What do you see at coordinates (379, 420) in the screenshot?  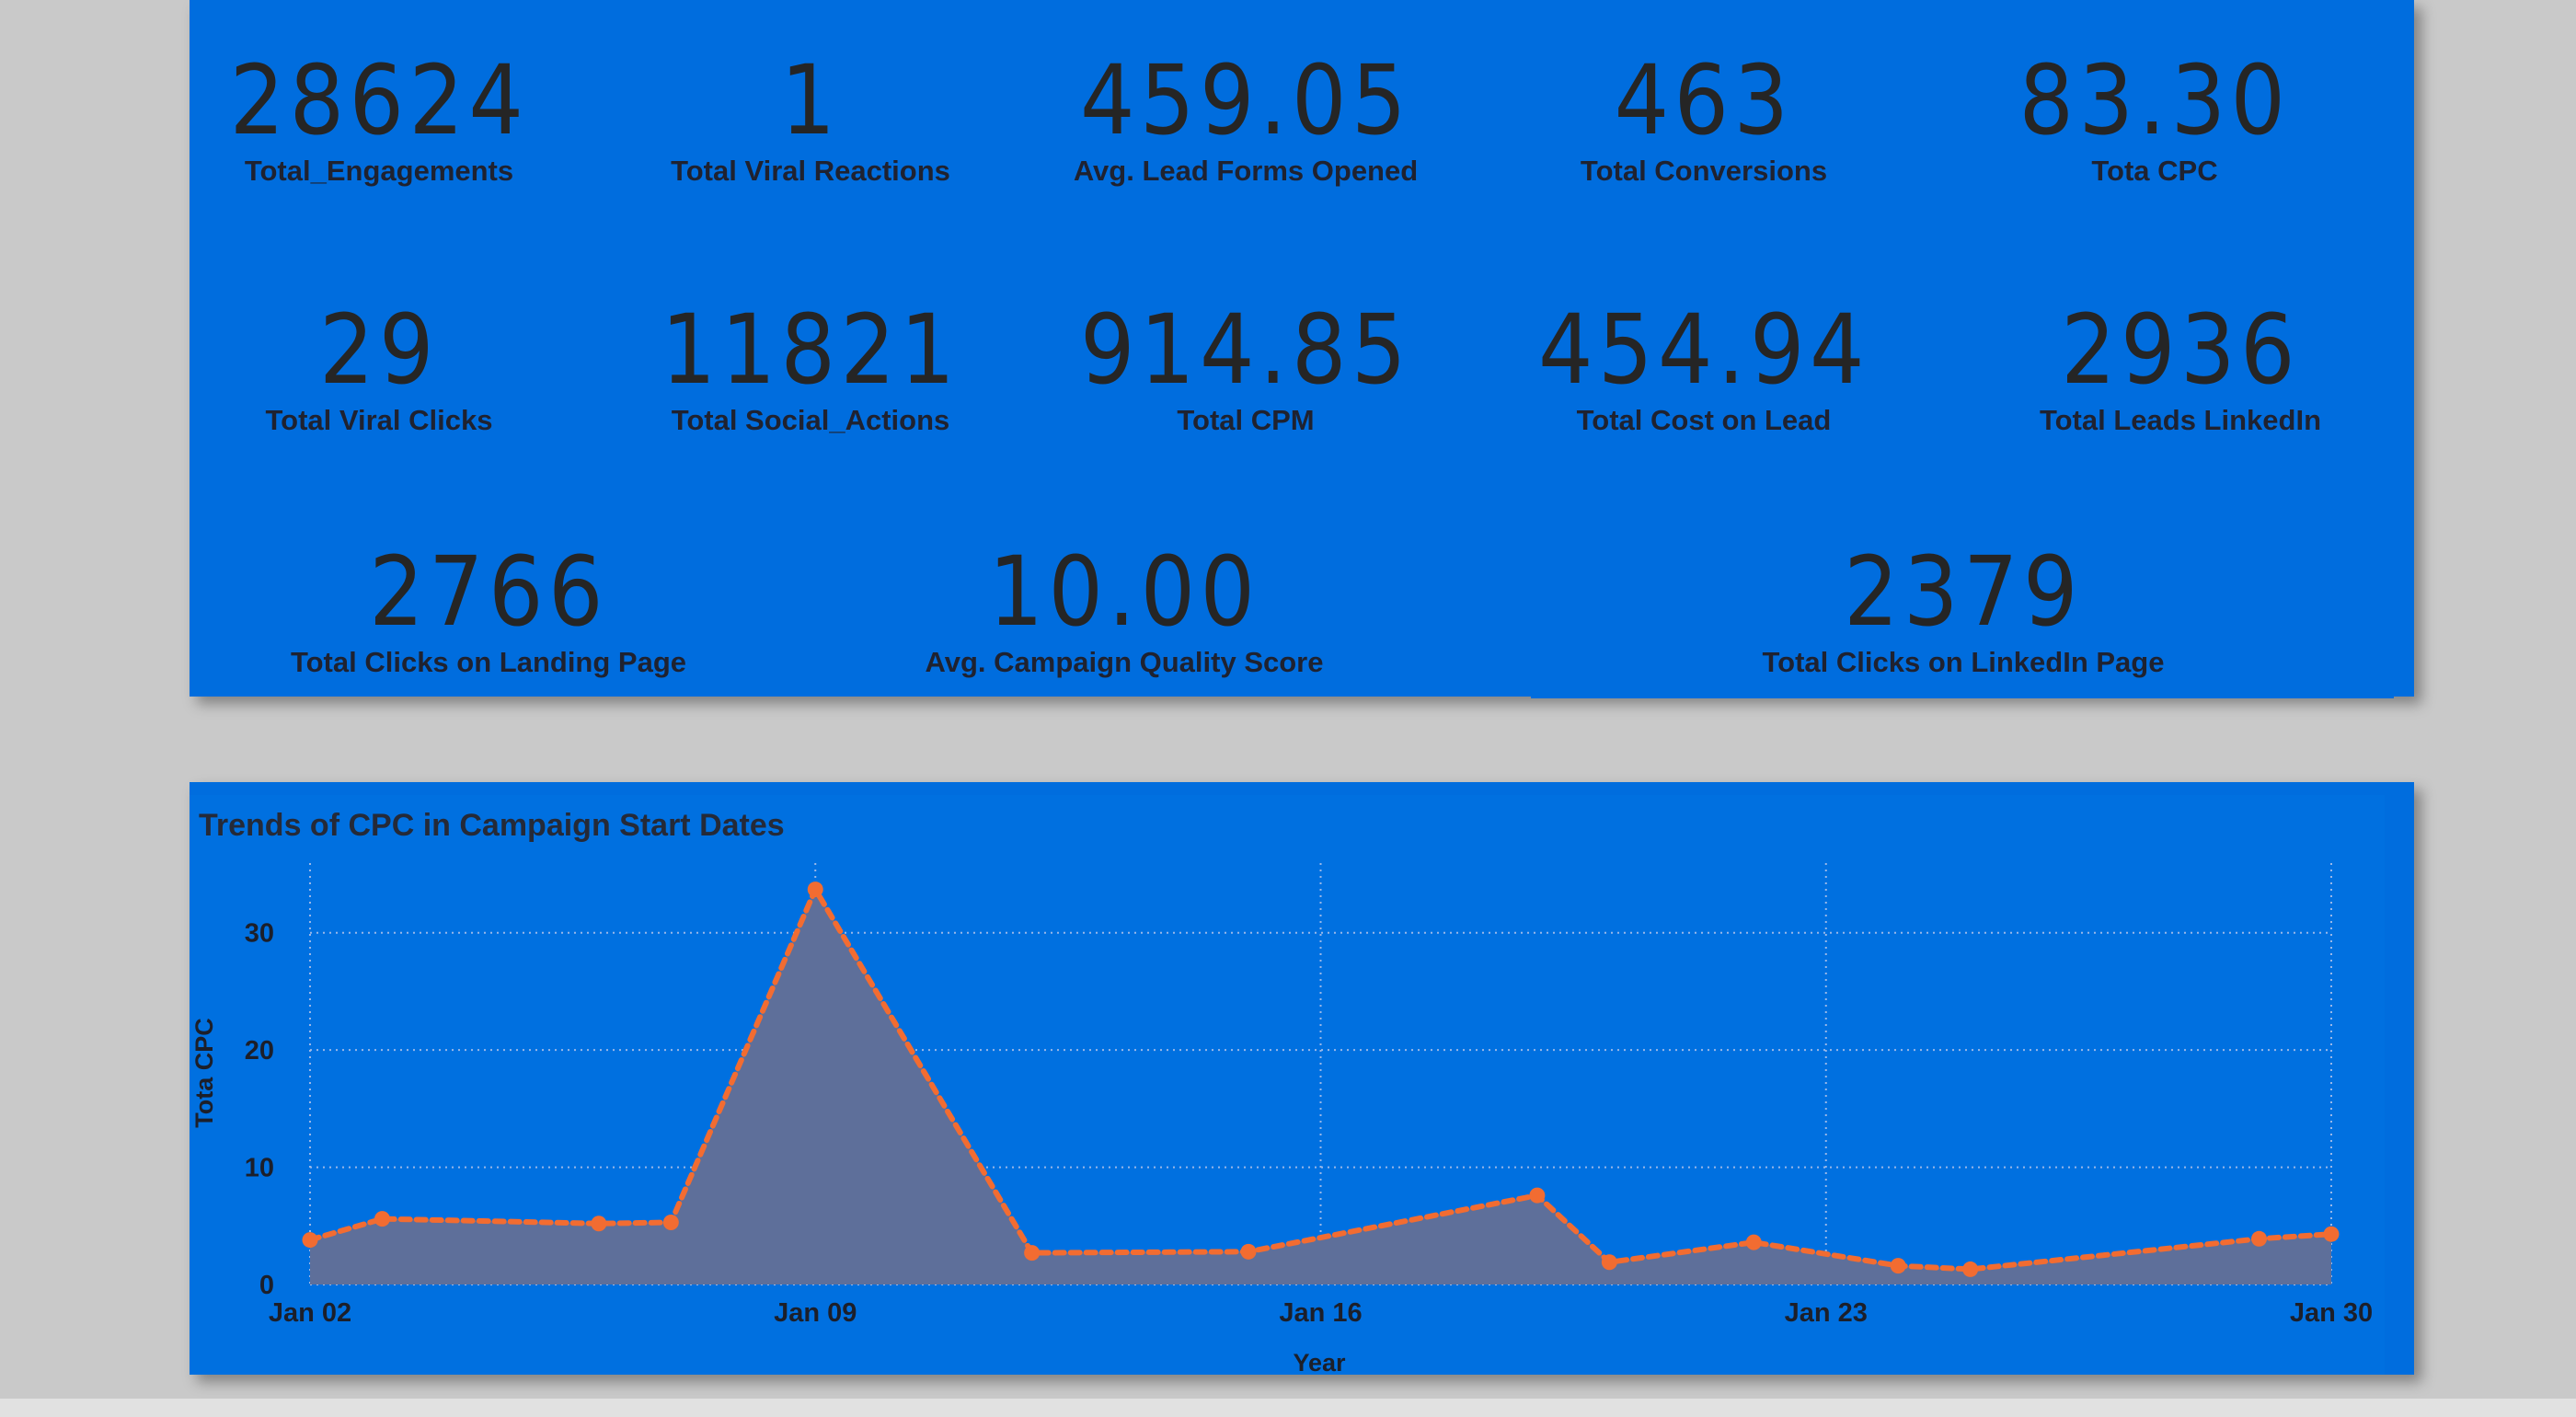 I see `kpi-label: Total Viral Clicks` at bounding box center [379, 420].